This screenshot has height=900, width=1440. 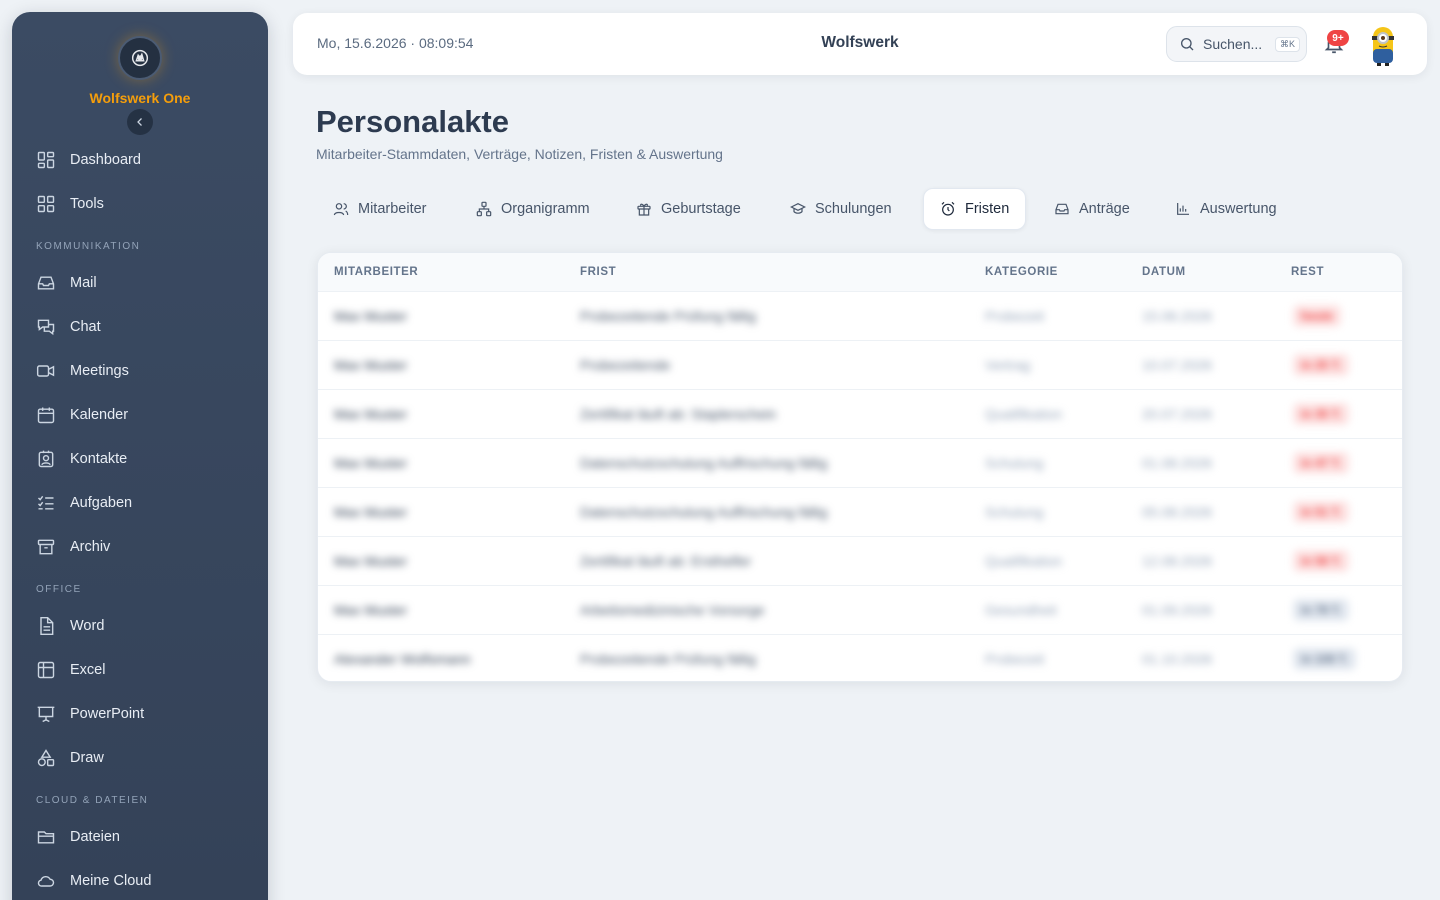 I want to click on shapes-icon, so click(x=46, y=758).